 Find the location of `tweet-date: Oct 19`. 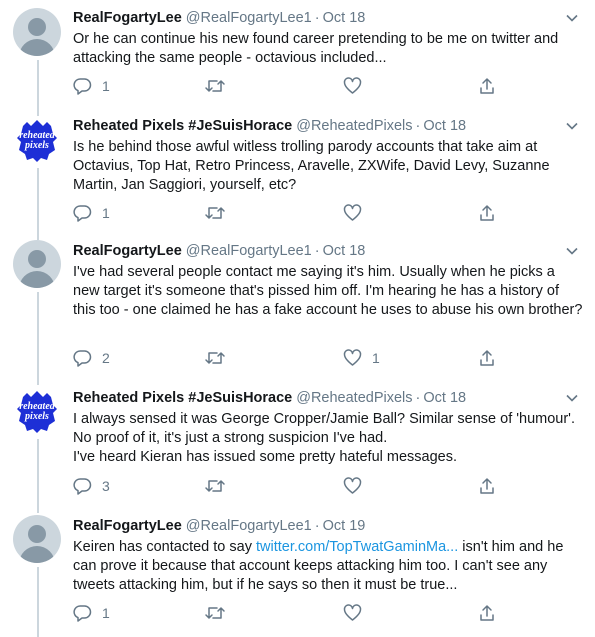

tweet-date: Oct 19 is located at coordinates (344, 526).